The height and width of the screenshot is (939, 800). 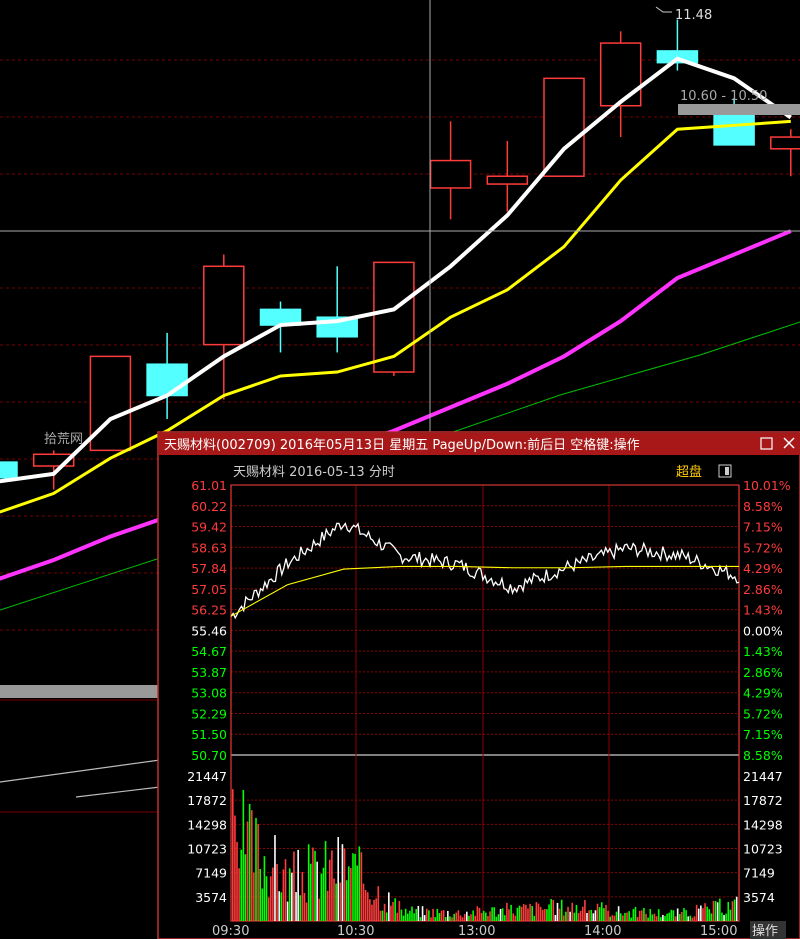 I want to click on percent-tick-label: 5.72%, so click(x=763, y=713).